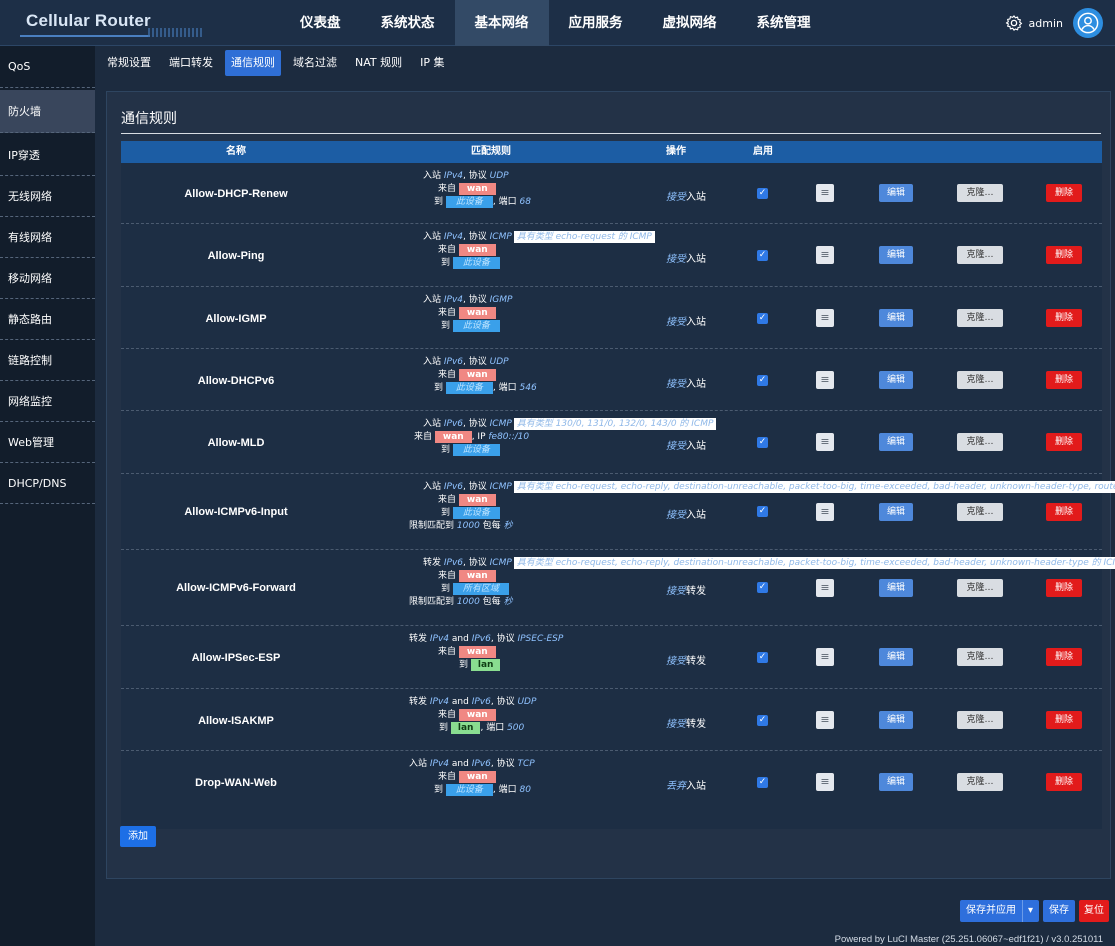 The image size is (1115, 946). Describe the element at coordinates (47, 237) in the screenshot. I see `sidebar-item-wired: 有线网络` at that location.